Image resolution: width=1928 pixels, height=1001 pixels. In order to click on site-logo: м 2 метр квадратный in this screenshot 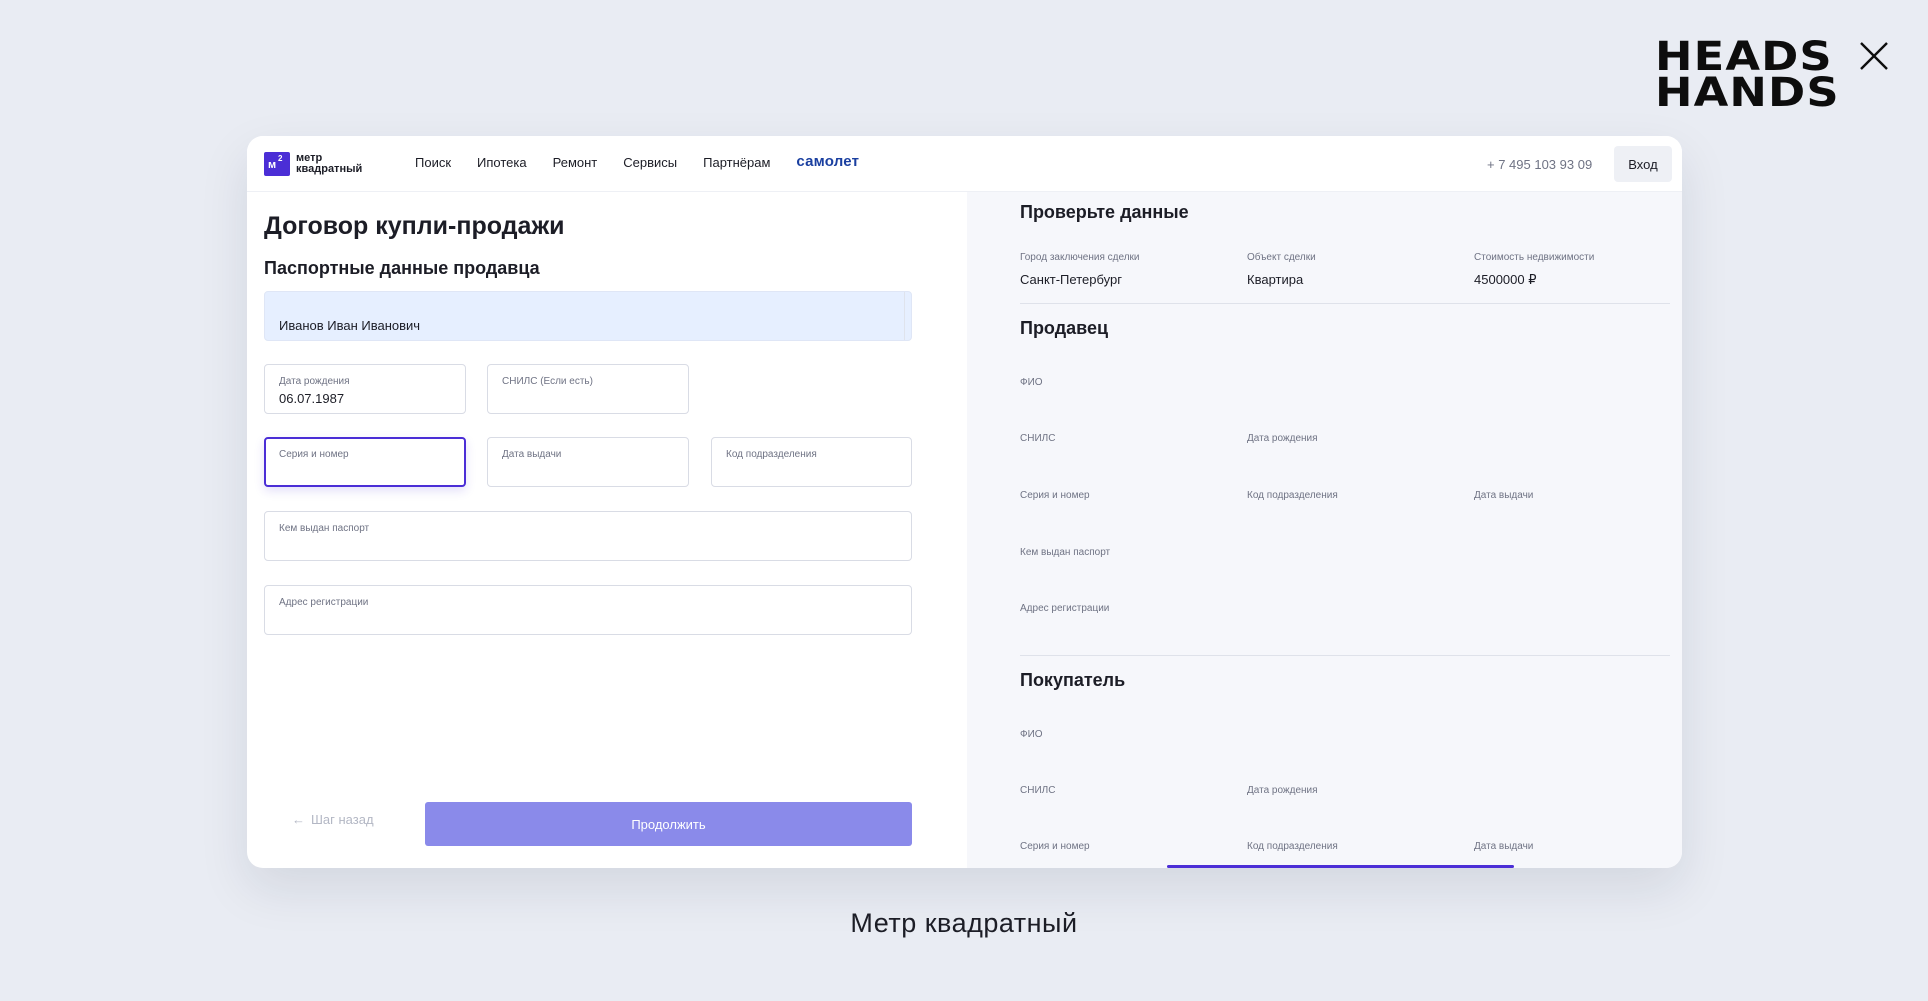, I will do `click(313, 164)`.